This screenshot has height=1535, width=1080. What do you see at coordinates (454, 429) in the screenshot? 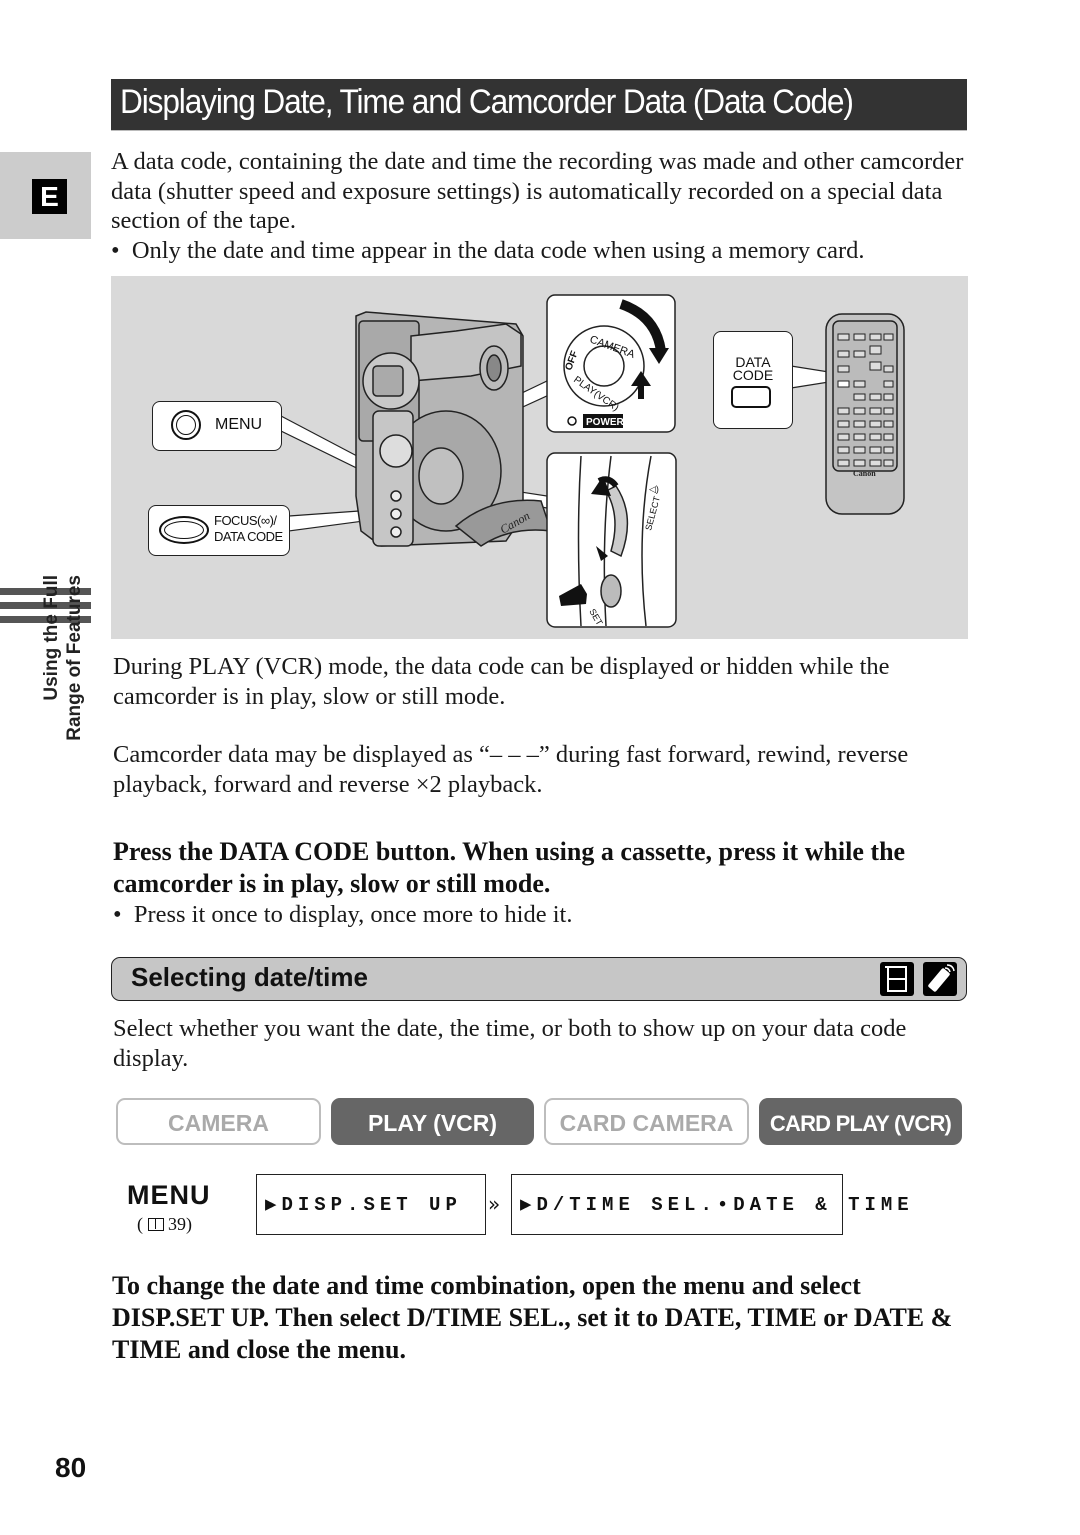
I see `camcorder-icon: Canon` at bounding box center [454, 429].